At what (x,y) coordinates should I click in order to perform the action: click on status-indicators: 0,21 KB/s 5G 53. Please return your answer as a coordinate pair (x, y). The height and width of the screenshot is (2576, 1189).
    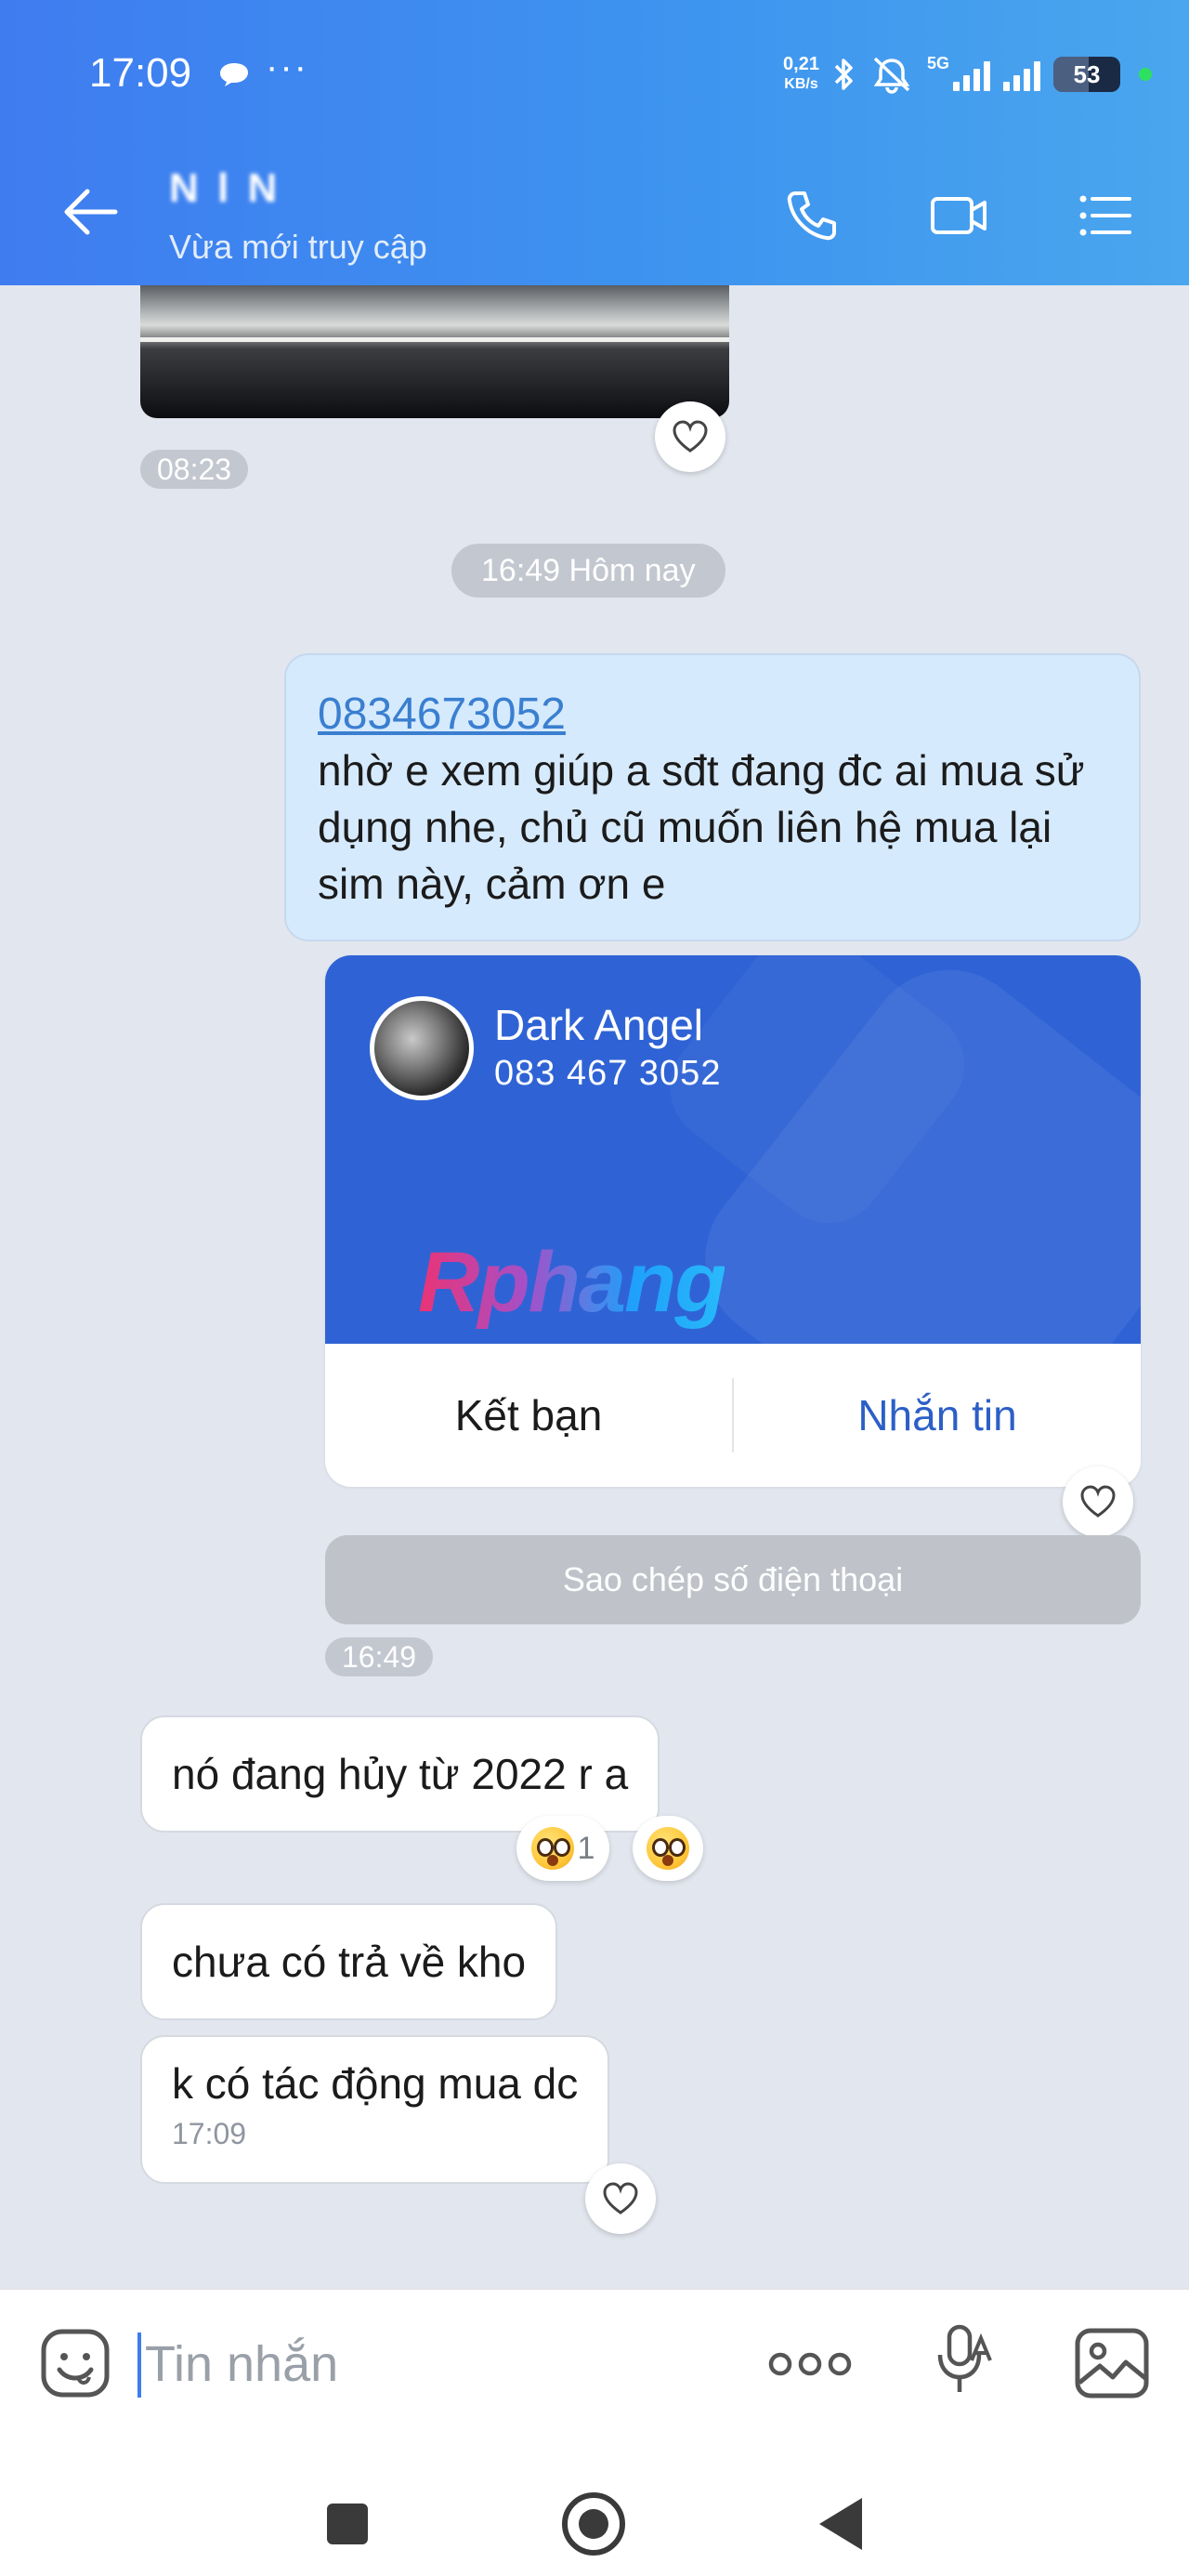
    Looking at the image, I should click on (967, 74).